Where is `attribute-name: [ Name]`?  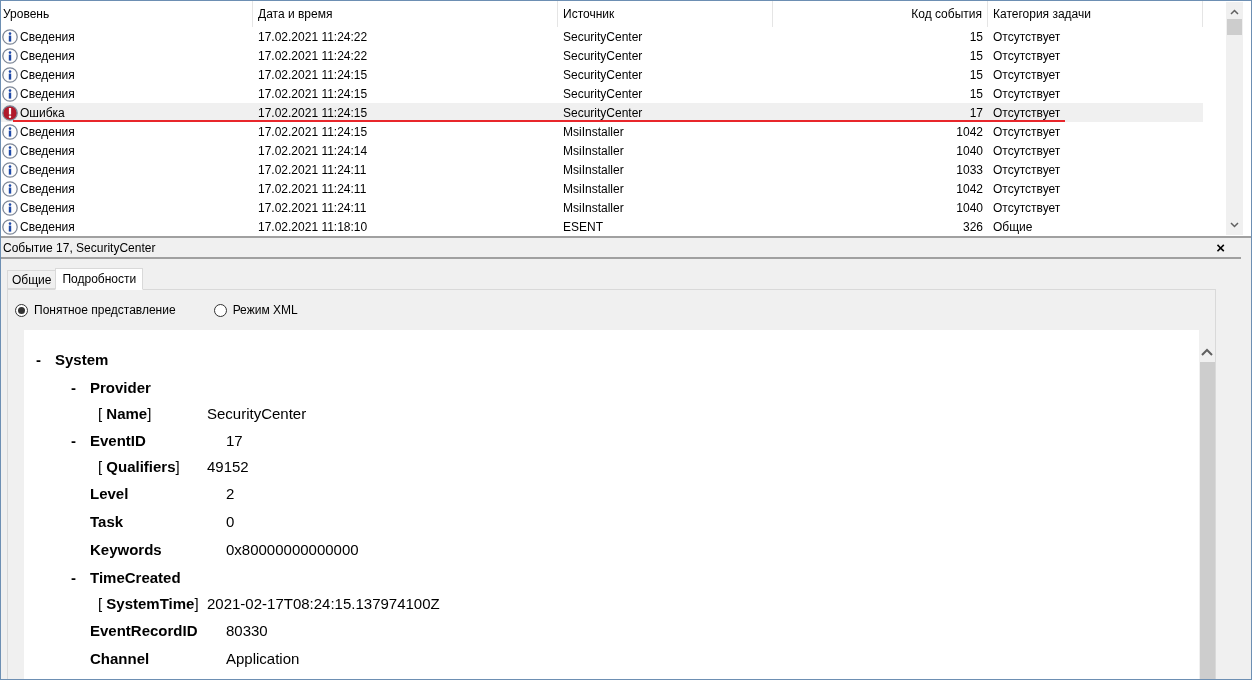
attribute-name: [ Name] is located at coordinates (125, 414).